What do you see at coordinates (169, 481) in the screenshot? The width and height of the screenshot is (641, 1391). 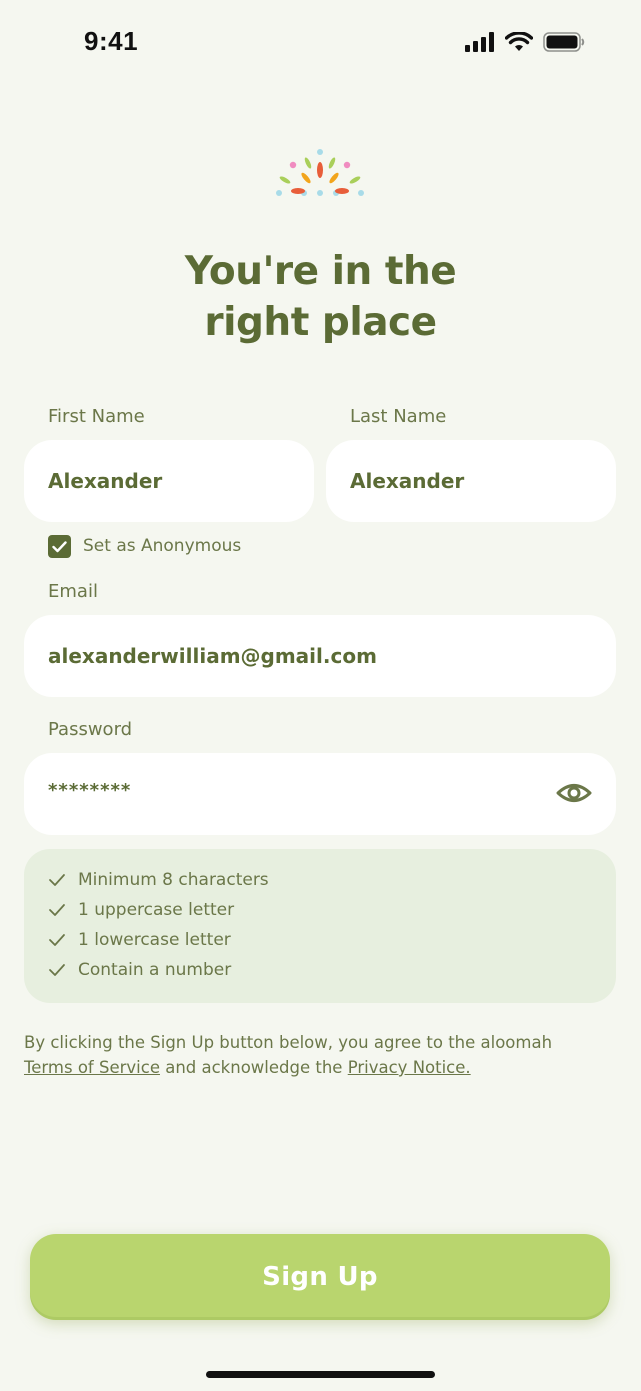 I see `first-name-field: Alexander` at bounding box center [169, 481].